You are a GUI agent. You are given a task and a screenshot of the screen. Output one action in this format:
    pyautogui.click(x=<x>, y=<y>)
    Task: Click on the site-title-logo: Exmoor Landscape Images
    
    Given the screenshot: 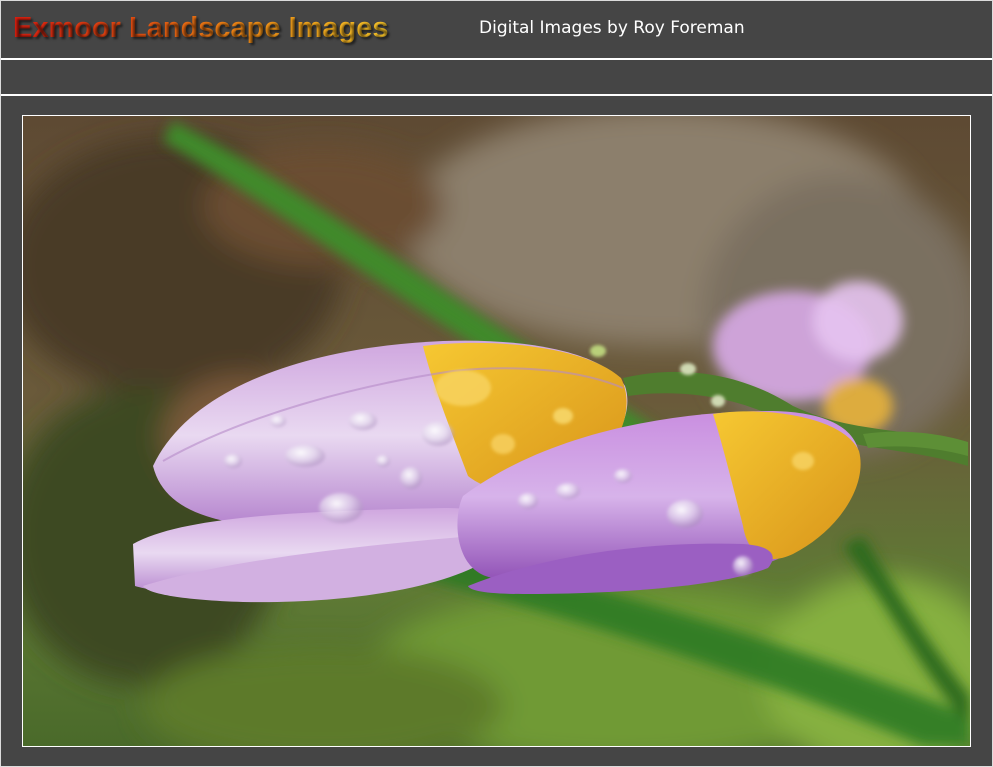 What is the action you would take?
    pyautogui.click(x=201, y=28)
    